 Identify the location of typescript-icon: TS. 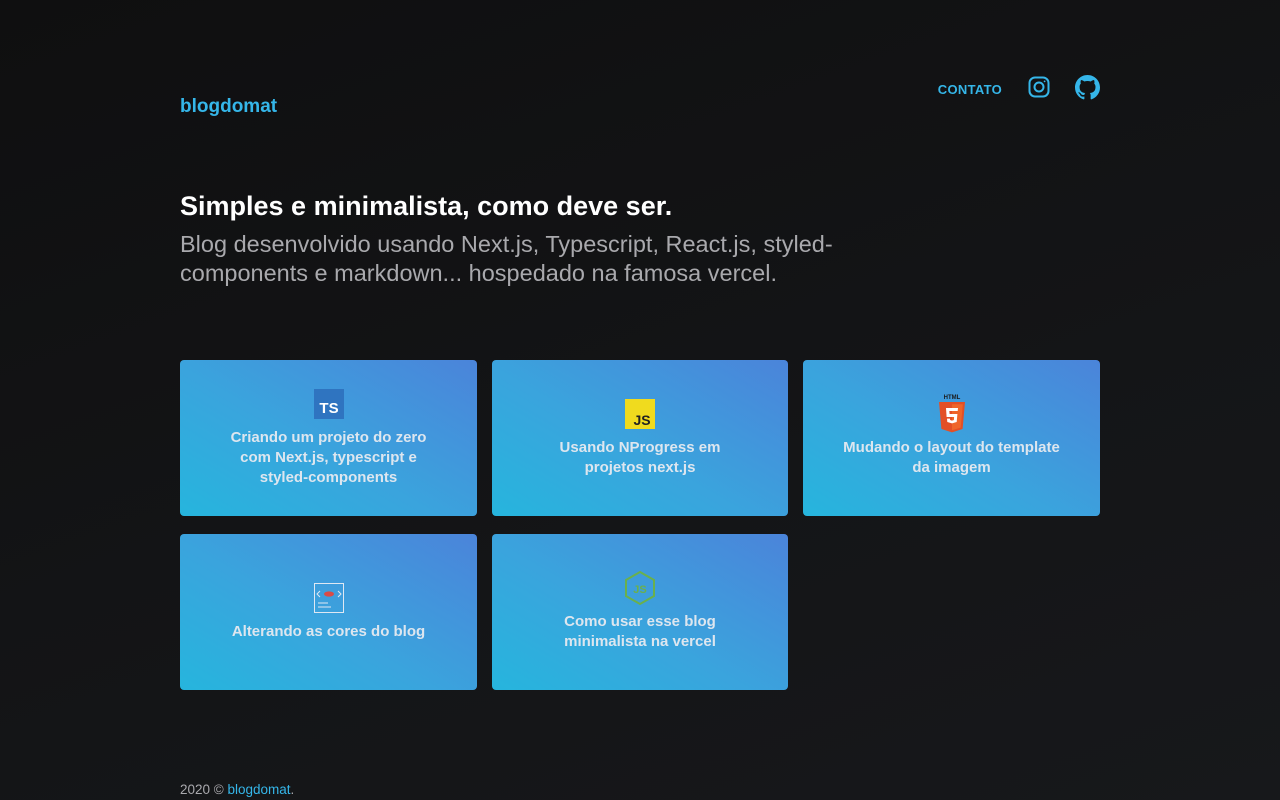
(329, 404).